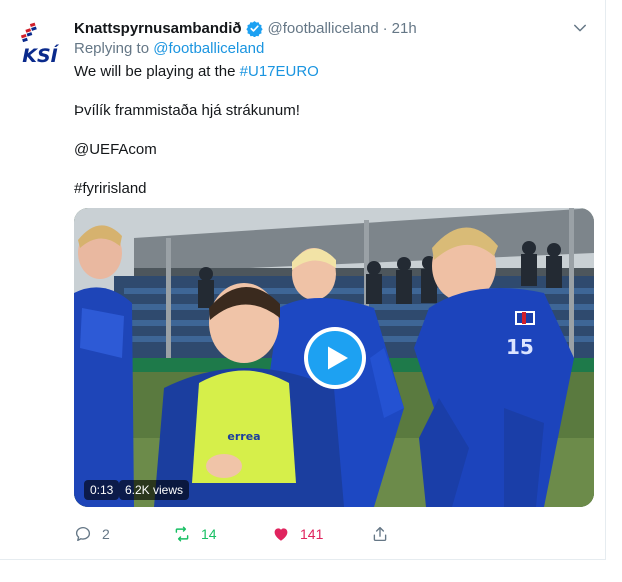  Describe the element at coordinates (40, 55) in the screenshot. I see `avatar-logo-text: KSÍ` at that location.